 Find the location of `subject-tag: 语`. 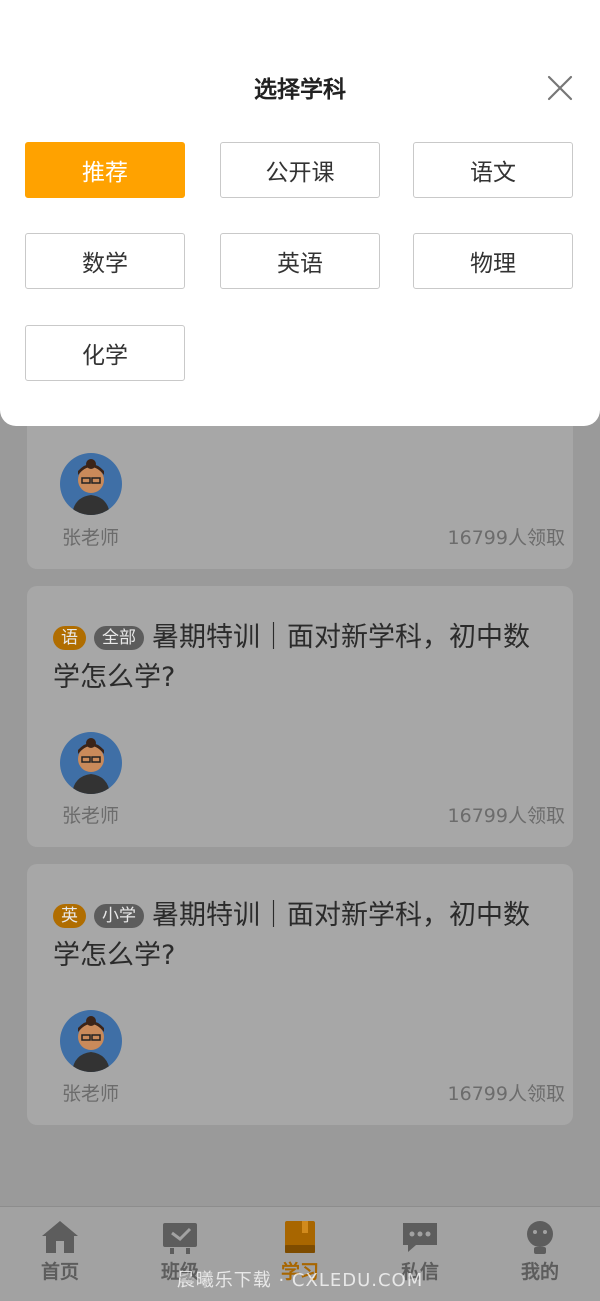

subject-tag: 语 is located at coordinates (69, 638).